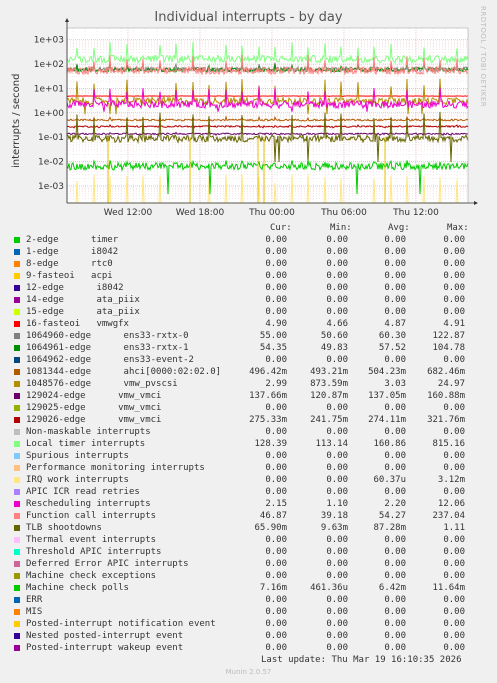  What do you see at coordinates (34, 600) in the screenshot?
I see `legend-label: ERR` at bounding box center [34, 600].